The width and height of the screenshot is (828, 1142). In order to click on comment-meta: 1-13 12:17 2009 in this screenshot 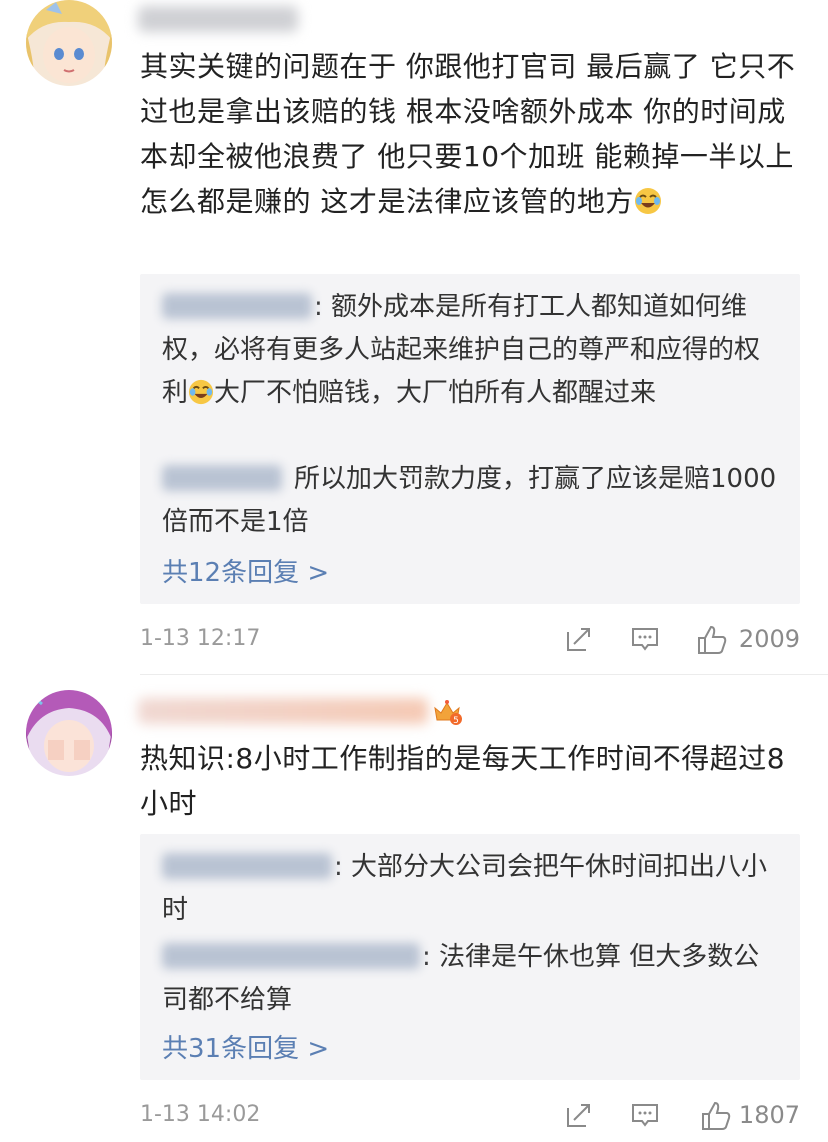, I will do `click(470, 639)`.